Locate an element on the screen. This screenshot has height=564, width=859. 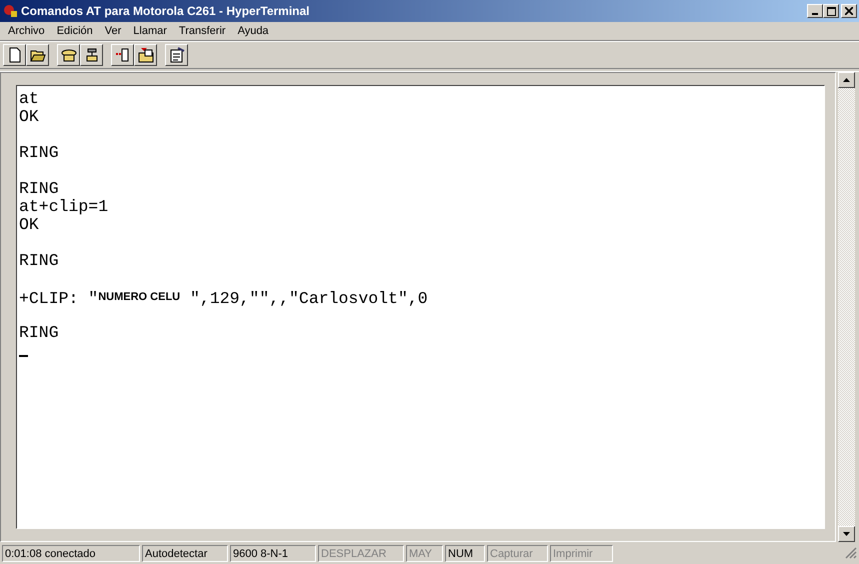
menu-item: Ayuda is located at coordinates (253, 31).